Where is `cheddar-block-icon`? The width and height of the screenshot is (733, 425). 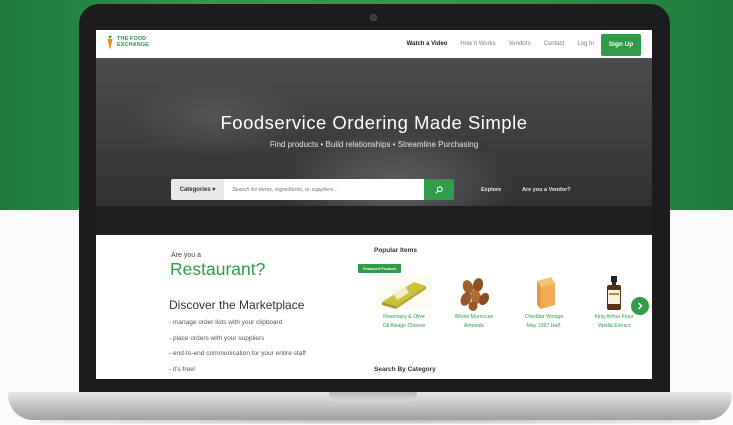 cheddar-block-icon is located at coordinates (546, 293).